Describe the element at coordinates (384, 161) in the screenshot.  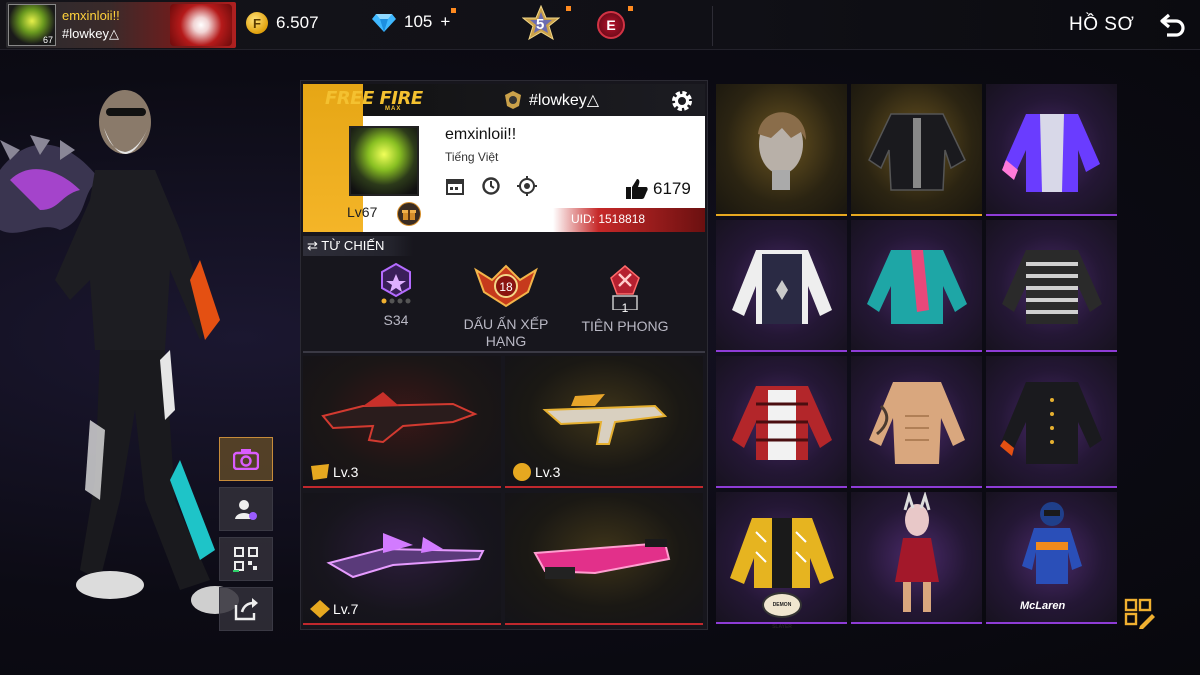
I see `card-avatar` at that location.